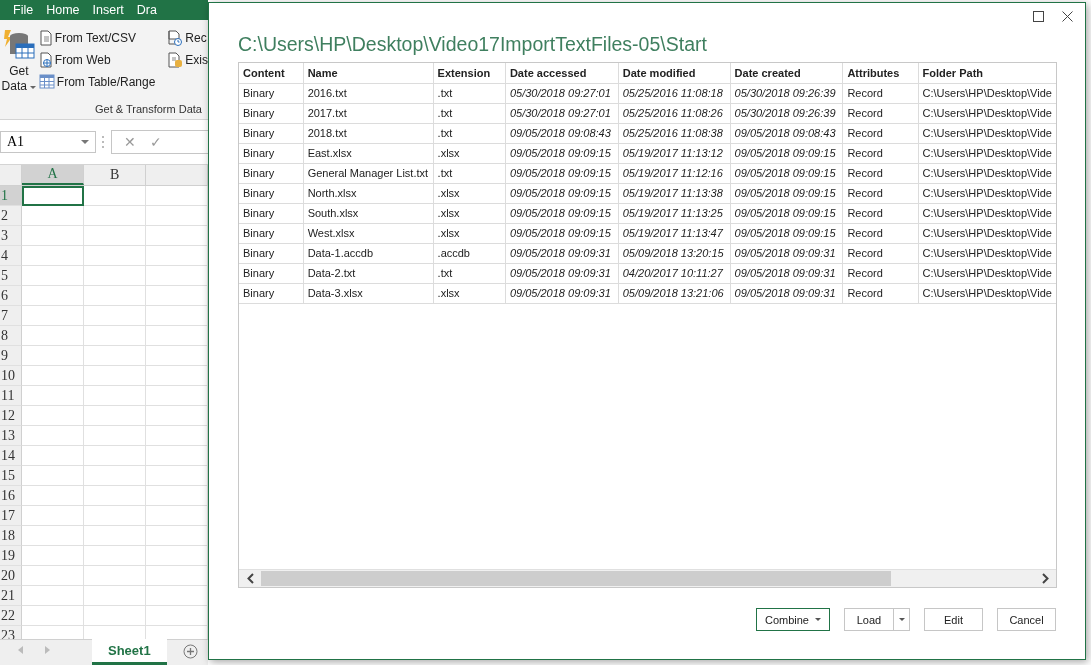 Image resolution: width=1091 pixels, height=665 pixels. I want to click on row-header: 8, so click(11, 336).